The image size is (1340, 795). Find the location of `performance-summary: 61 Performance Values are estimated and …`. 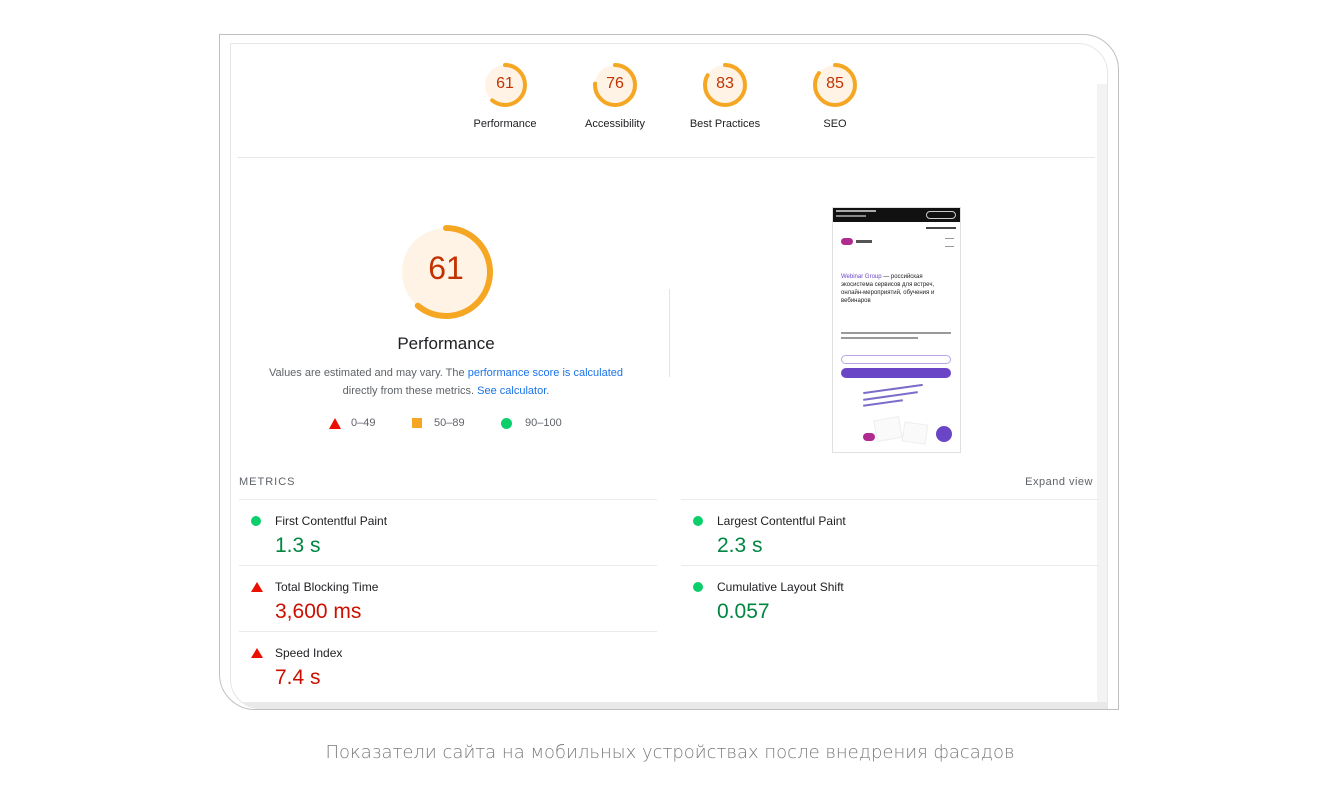

performance-summary: 61 Performance Values are estimated and … is located at coordinates (446, 312).